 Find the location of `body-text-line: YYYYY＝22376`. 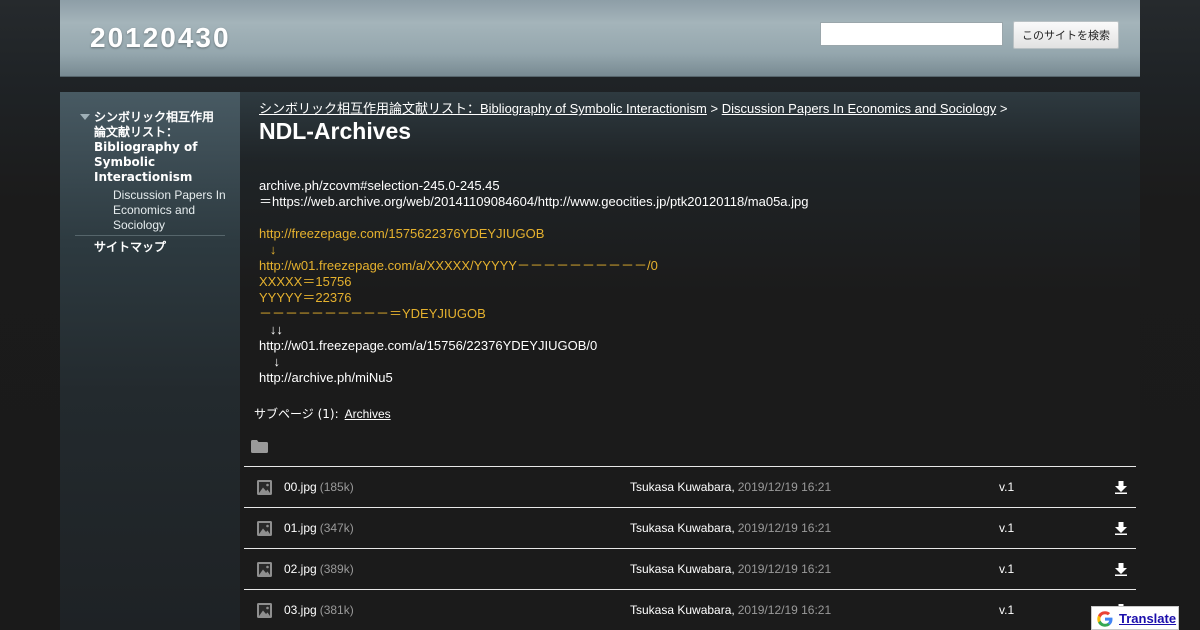

body-text-line: YYYYY＝22376 is located at coordinates (305, 297).